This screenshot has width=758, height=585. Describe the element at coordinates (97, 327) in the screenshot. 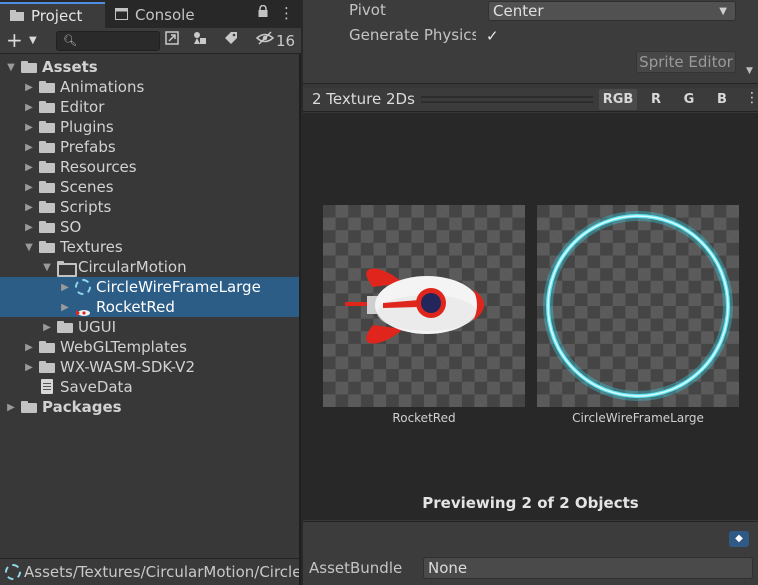

I see `tree-row-label: UGUI` at that location.